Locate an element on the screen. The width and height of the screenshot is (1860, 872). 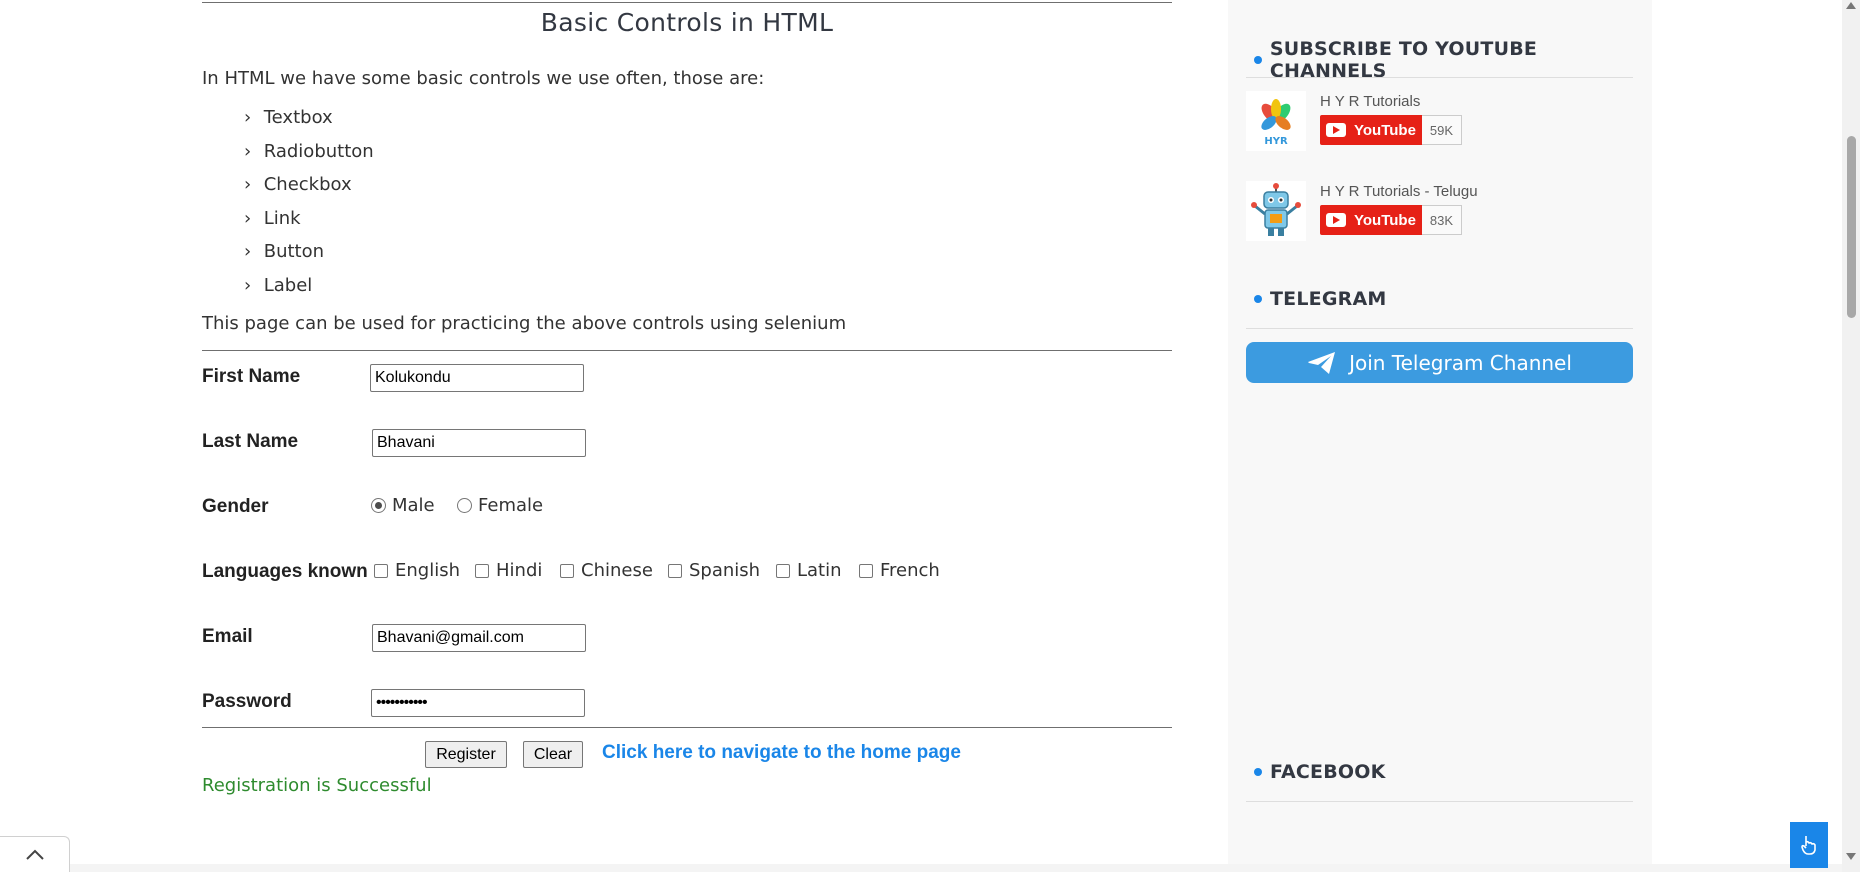
paper-plane-icon is located at coordinates (1322, 362).